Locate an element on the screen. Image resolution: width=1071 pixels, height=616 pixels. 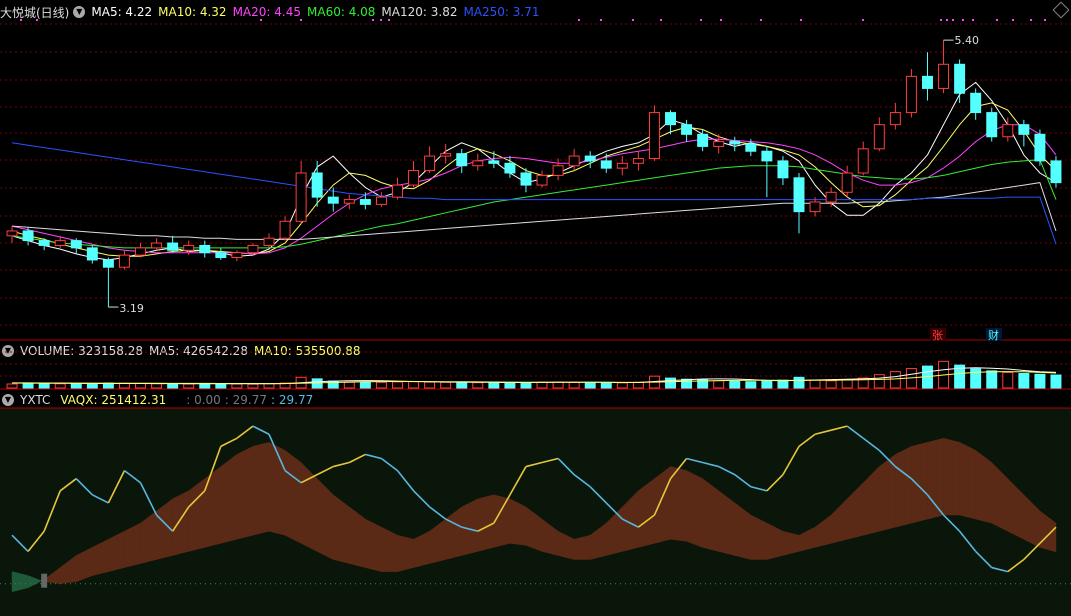
high-price-label: 5.40 is located at coordinates (967, 40).